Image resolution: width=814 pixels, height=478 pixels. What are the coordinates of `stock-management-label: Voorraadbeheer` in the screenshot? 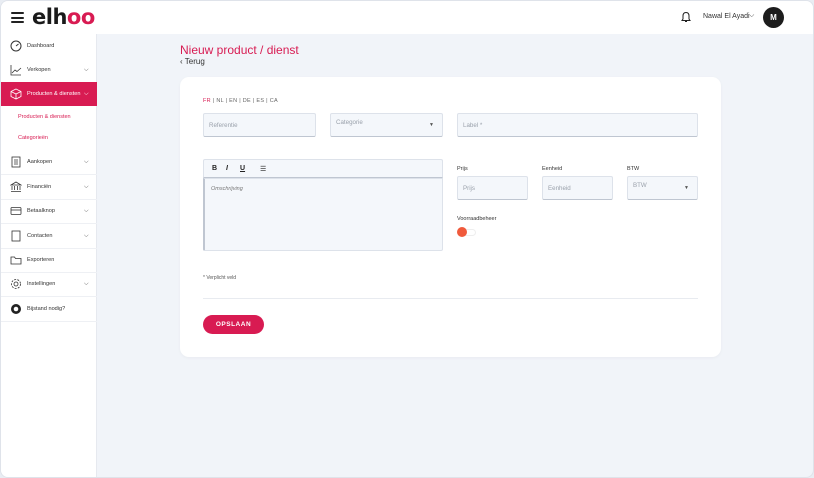 It's located at (477, 219).